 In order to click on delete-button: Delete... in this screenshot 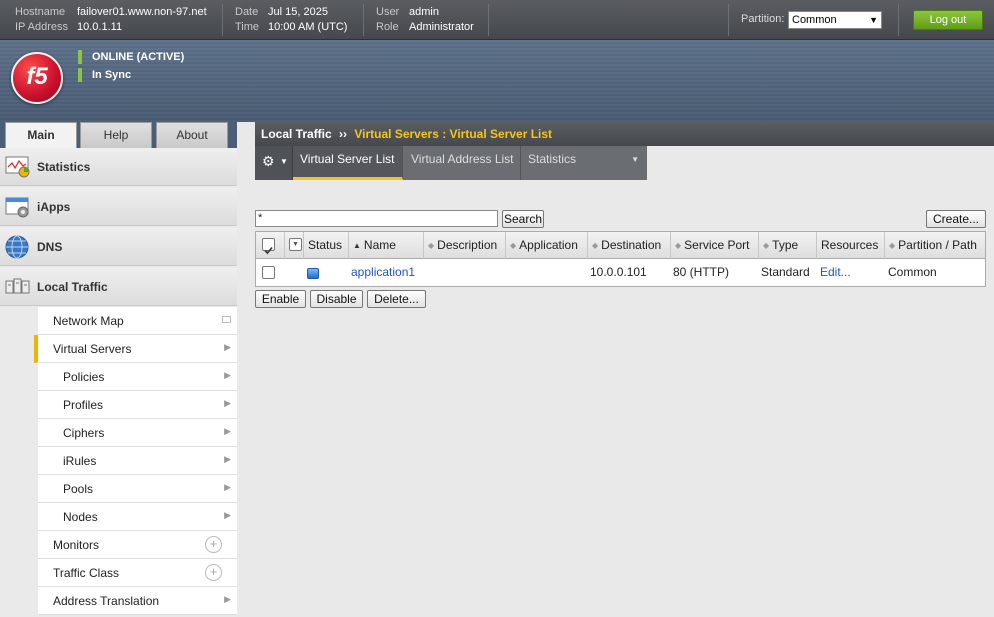, I will do `click(396, 299)`.